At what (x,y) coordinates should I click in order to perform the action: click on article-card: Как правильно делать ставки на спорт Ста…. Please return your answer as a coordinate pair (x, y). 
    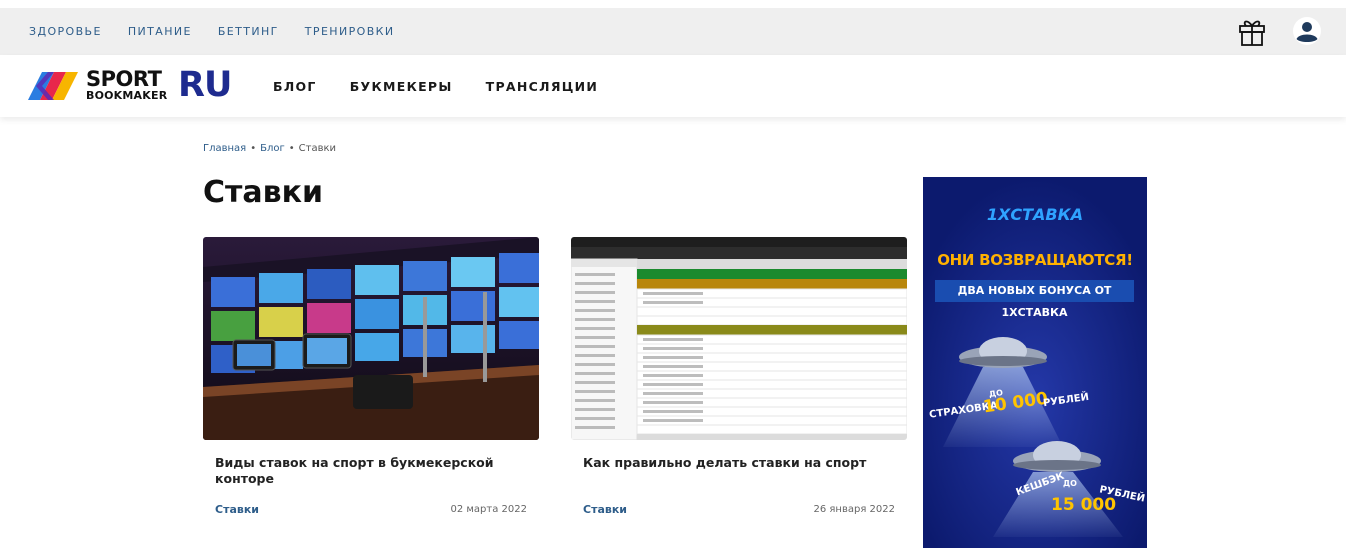
    Looking at the image, I should click on (739, 376).